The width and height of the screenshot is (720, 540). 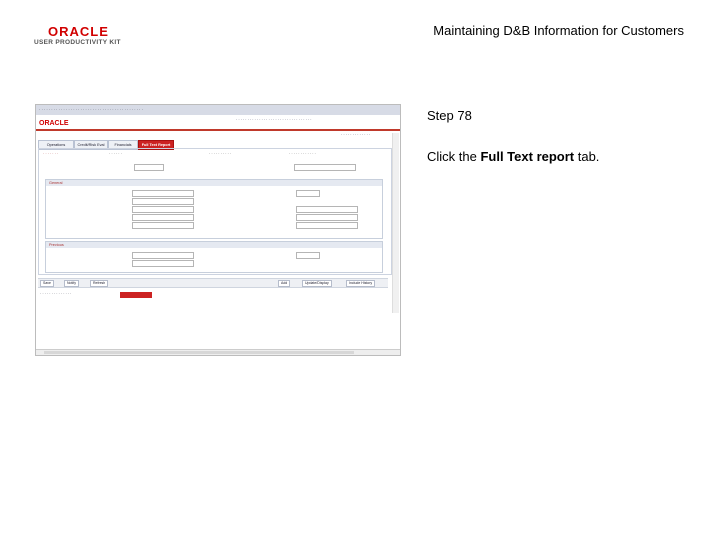 What do you see at coordinates (218, 130) in the screenshot?
I see `screenshot-header-divider` at bounding box center [218, 130].